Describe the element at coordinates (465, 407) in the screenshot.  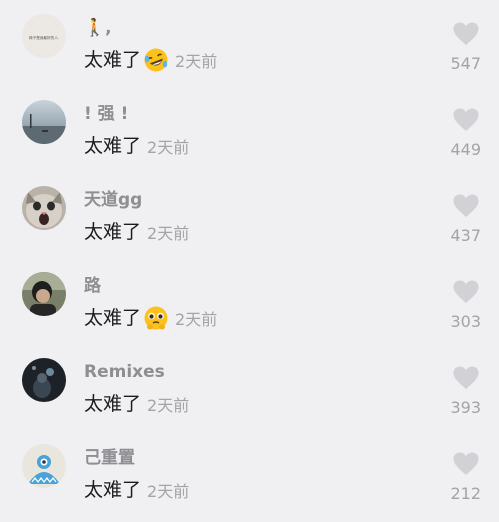
I see `like-count: 393` at that location.